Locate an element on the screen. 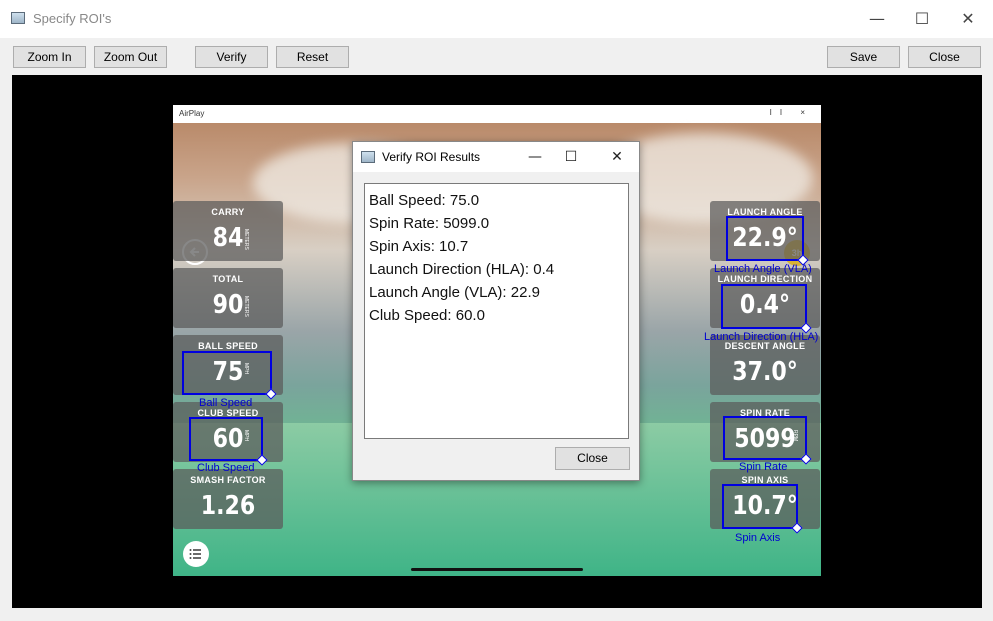  tile-label: CARRY is located at coordinates (228, 212).